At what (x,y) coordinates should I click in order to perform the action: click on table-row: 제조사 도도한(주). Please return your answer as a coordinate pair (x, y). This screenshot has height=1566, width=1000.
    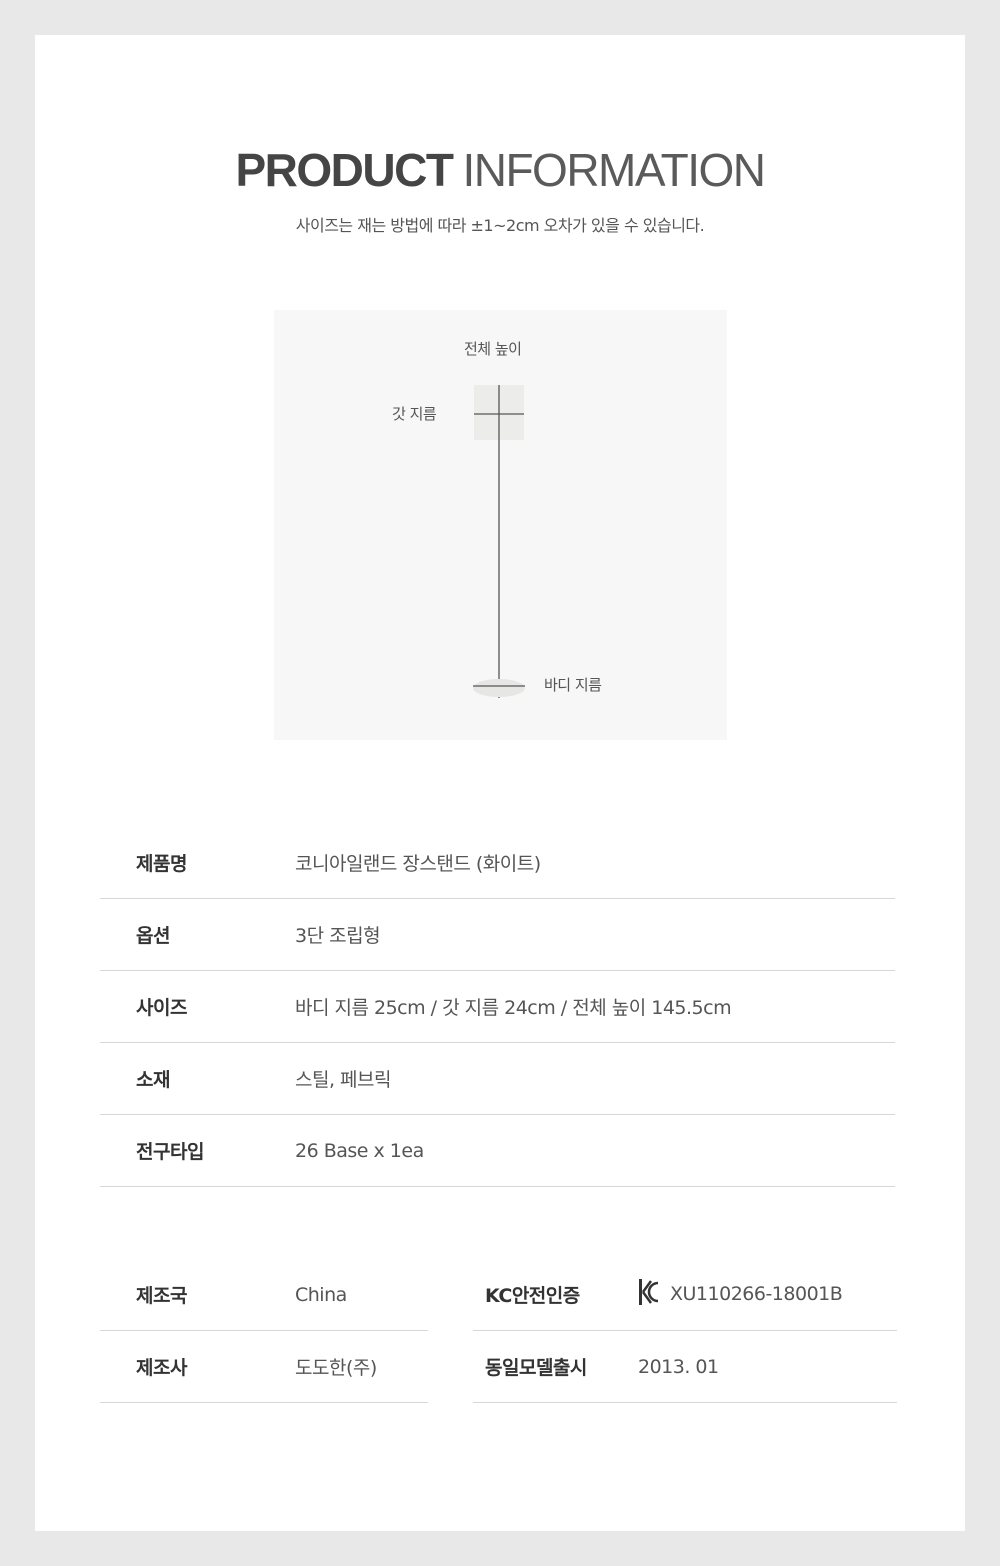
    Looking at the image, I should click on (264, 1366).